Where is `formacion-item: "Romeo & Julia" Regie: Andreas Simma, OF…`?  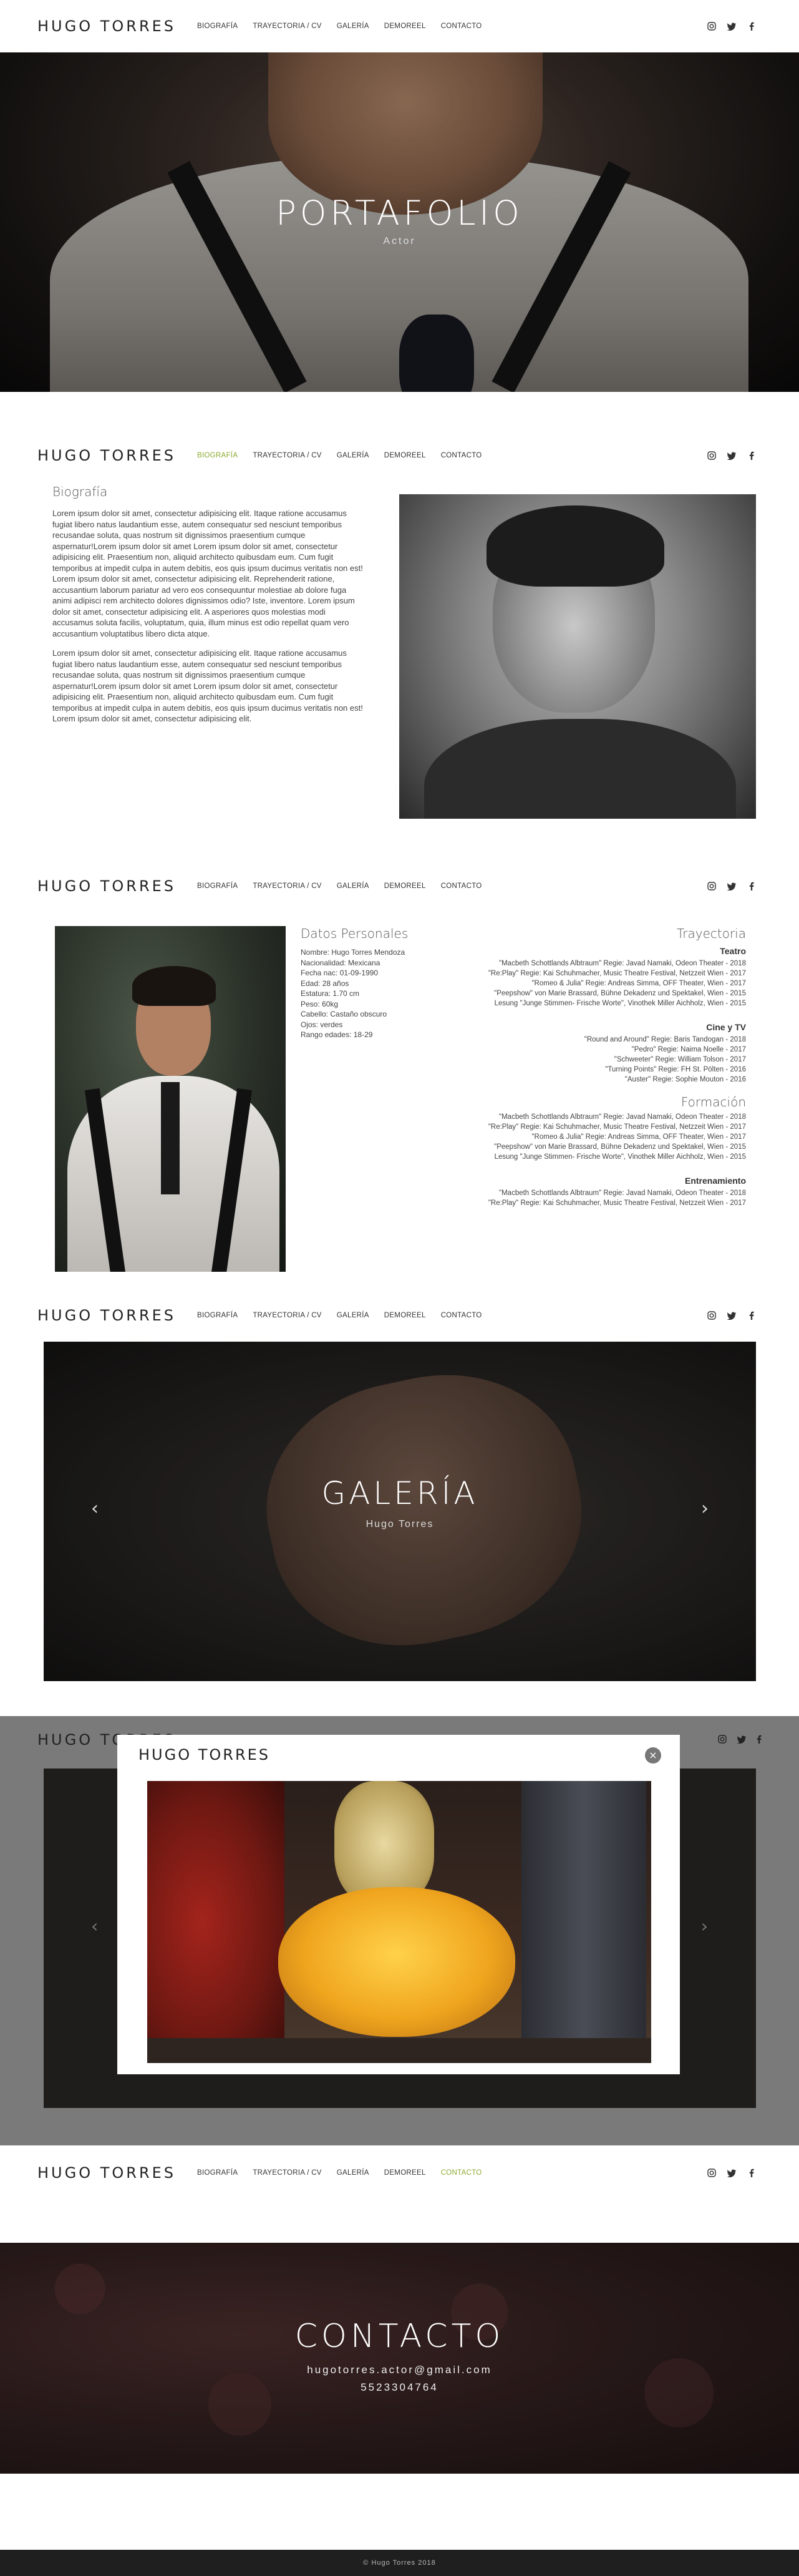
formacion-item: "Romeo & Julia" Regie: Andreas Simma, OF… is located at coordinates (638, 1137).